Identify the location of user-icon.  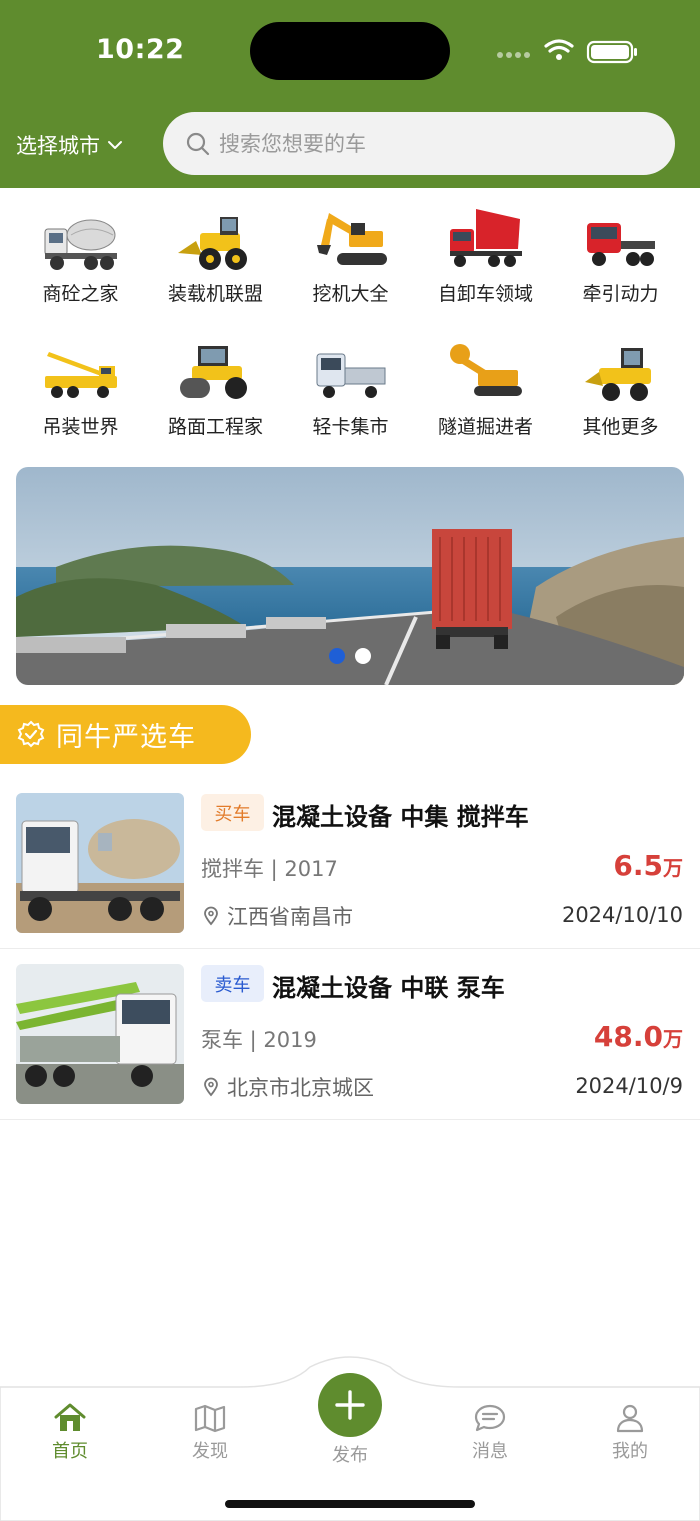
(630, 1418).